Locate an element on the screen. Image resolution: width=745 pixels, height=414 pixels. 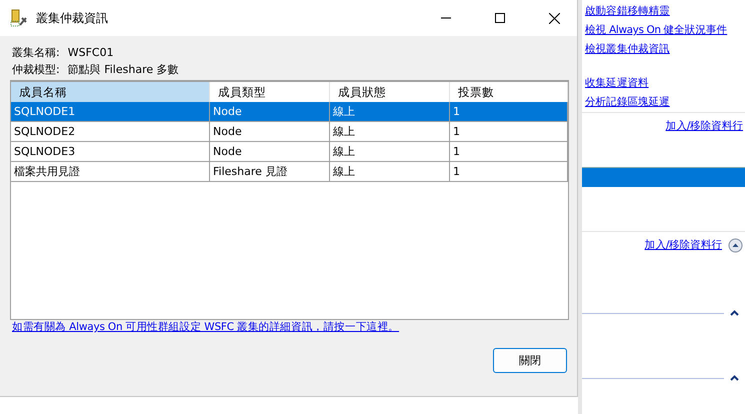
cluster-tools-icon is located at coordinates (19, 18).